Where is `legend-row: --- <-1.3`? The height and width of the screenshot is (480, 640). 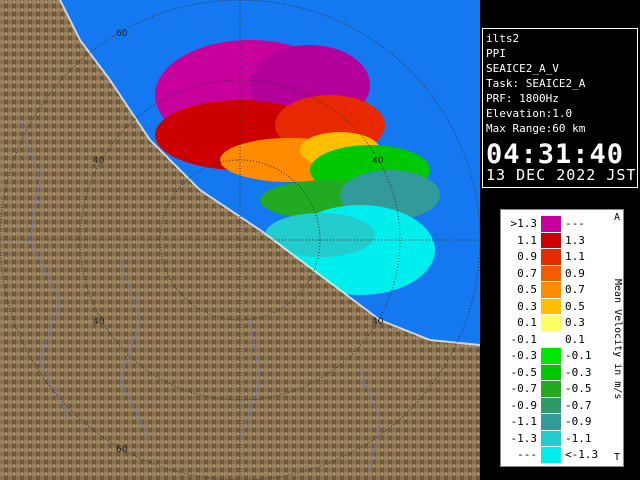 legend-row: --- <-1.3 is located at coordinates (551, 455).